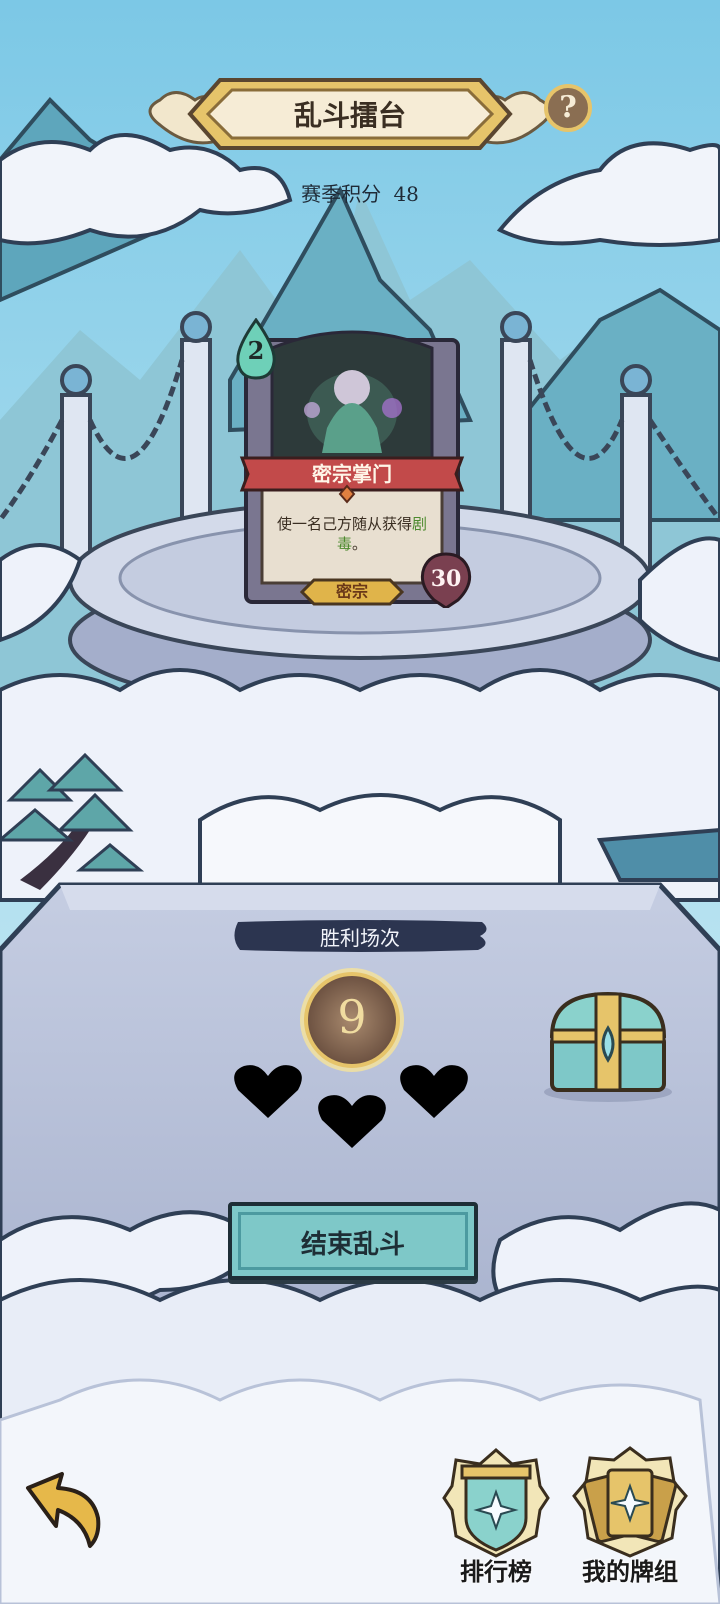 This screenshot has height=1604, width=720. I want to click on leaderboard-label: 排行榜, so click(496, 1571).